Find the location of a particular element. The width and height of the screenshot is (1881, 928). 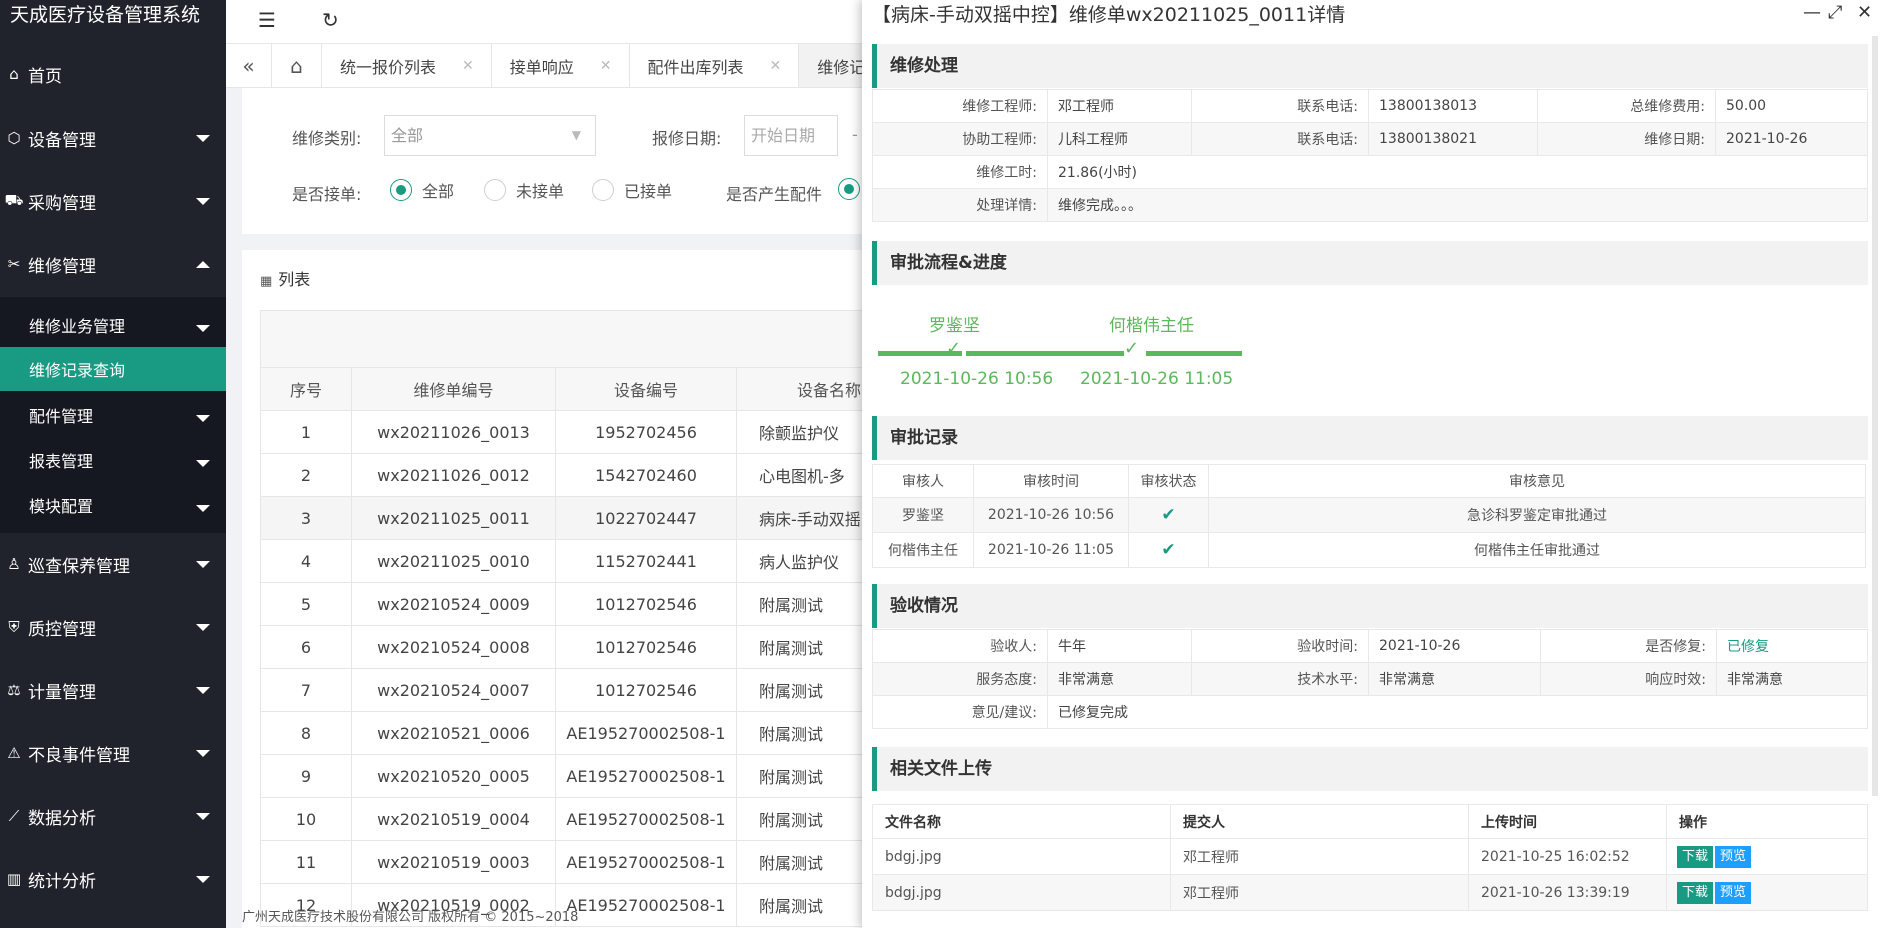

sidebar-item-data-analysis: ⟋ 数据分析 is located at coordinates (113, 816).